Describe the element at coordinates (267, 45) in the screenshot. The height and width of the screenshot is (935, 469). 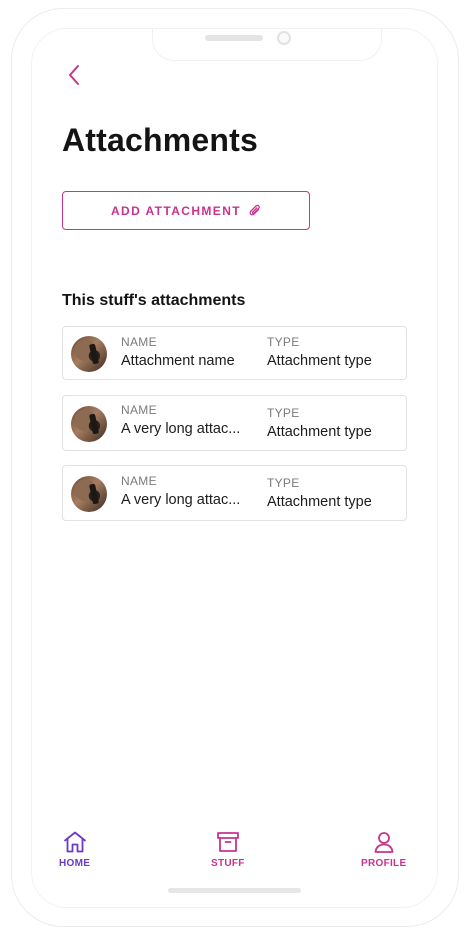
I see `device-notch` at that location.